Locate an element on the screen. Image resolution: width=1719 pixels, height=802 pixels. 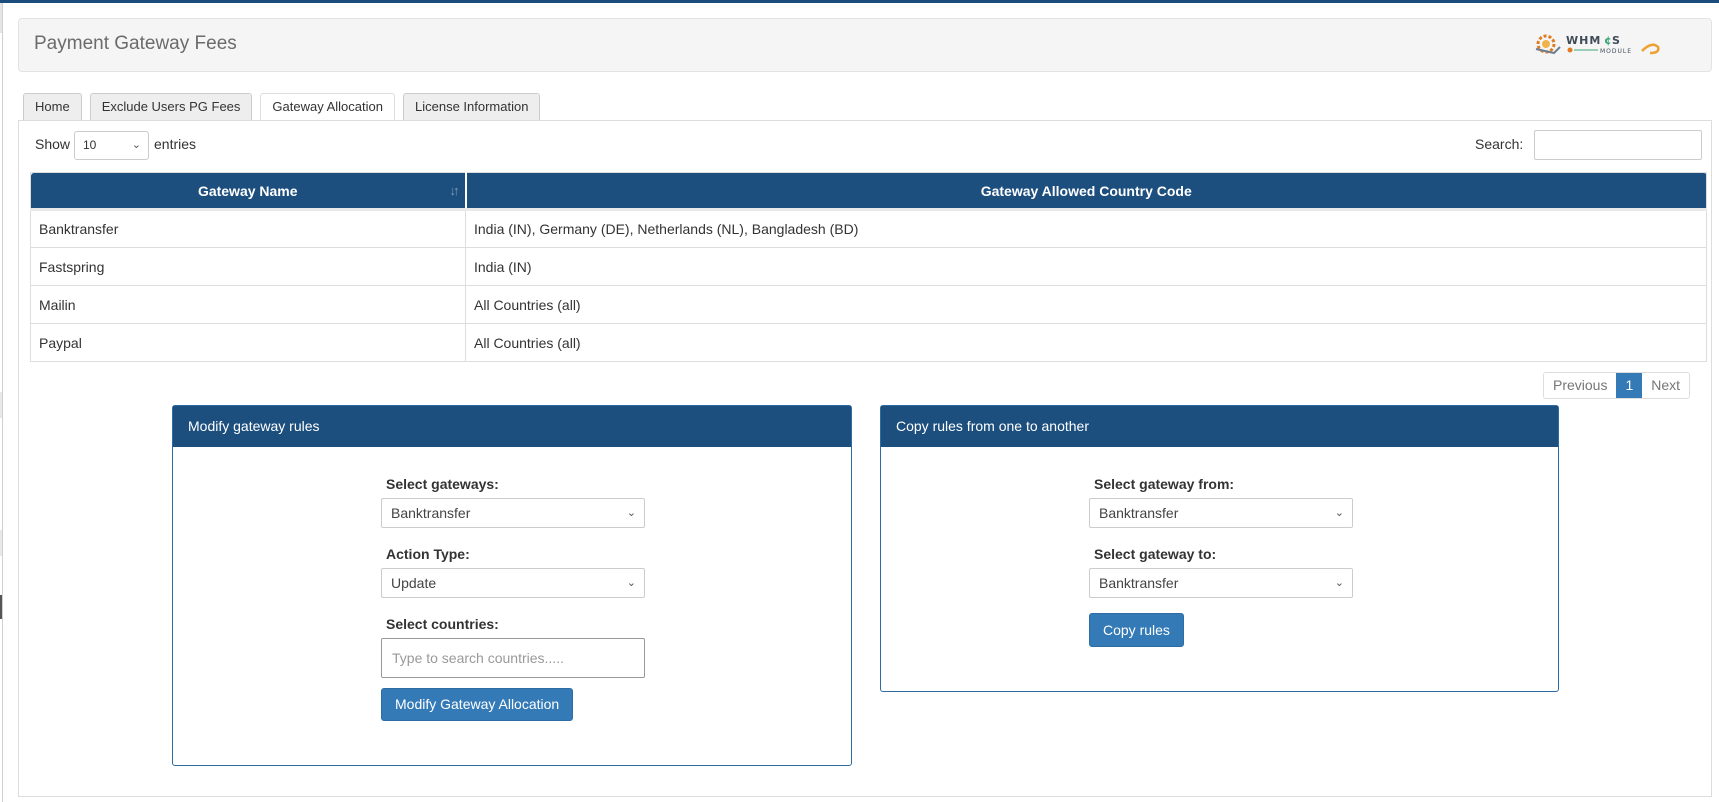
table-row: Fastspring India (IN) is located at coordinates (868, 266).